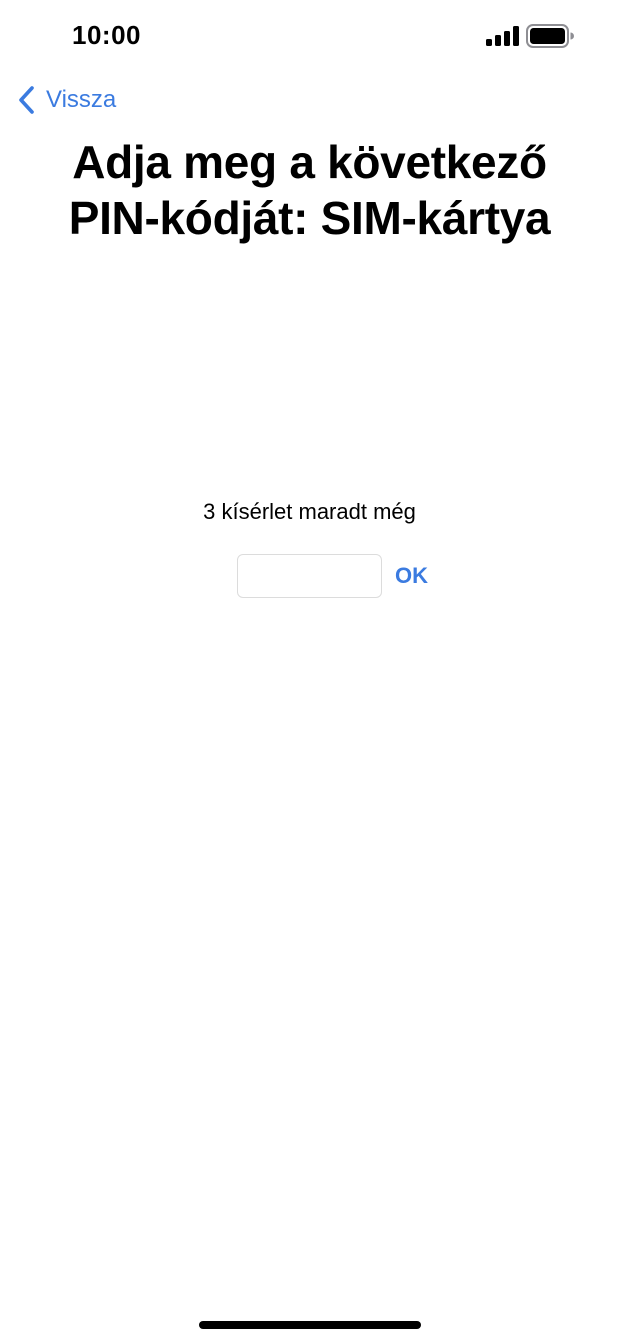  I want to click on page-title-line-2: PIN-kódját: SIM-kártya, so click(309, 218).